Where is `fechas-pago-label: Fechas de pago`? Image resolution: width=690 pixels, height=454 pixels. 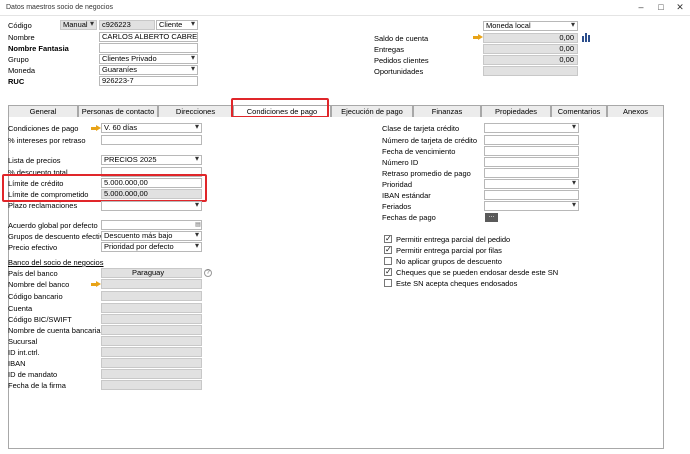 fechas-pago-label: Fechas de pago is located at coordinates (409, 217).